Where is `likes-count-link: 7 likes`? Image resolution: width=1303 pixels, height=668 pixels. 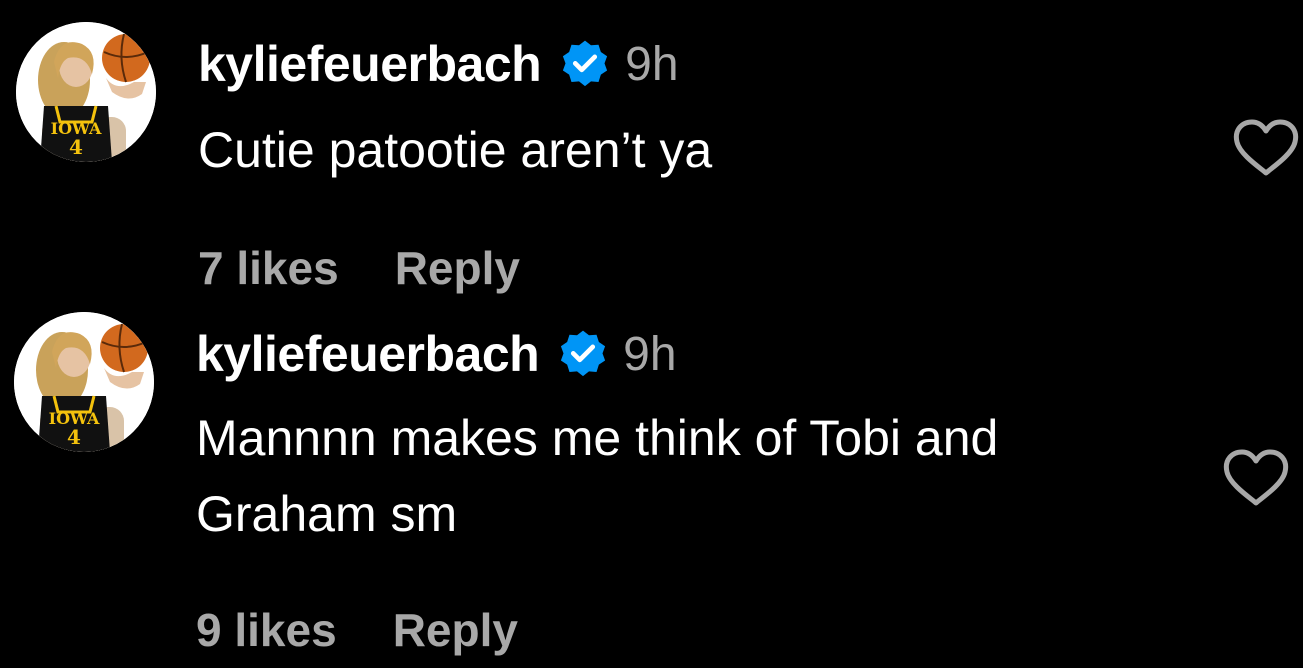 likes-count-link: 7 likes is located at coordinates (268, 268).